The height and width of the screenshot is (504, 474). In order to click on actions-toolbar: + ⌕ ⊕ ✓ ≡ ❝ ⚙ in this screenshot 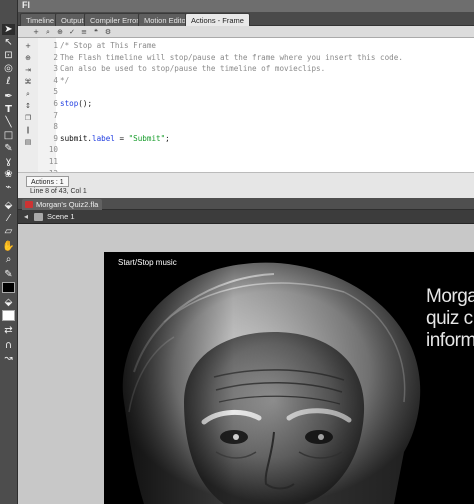, I will do `click(246, 32)`.